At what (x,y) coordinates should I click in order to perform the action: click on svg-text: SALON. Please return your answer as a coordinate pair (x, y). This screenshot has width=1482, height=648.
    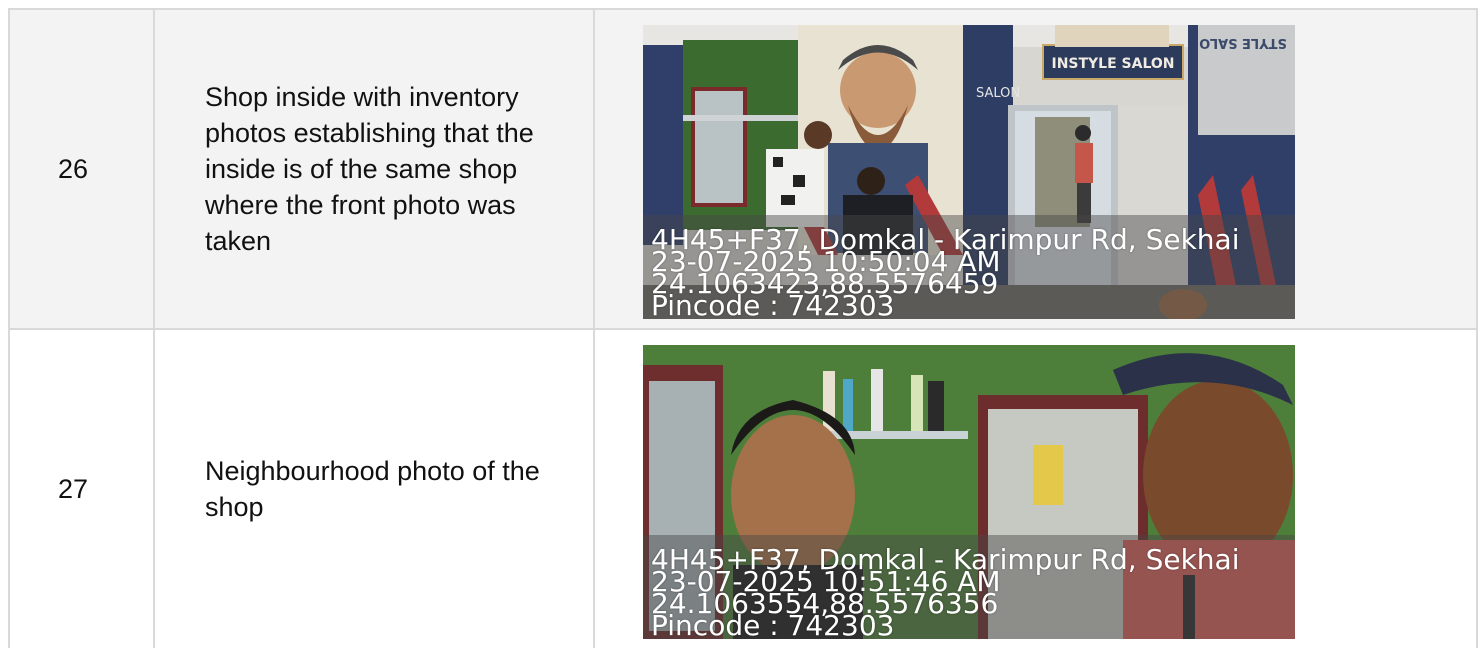
    Looking at the image, I should click on (998, 93).